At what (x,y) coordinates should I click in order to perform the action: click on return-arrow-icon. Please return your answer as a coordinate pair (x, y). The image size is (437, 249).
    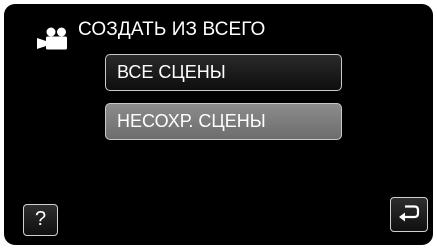
    Looking at the image, I should click on (409, 213).